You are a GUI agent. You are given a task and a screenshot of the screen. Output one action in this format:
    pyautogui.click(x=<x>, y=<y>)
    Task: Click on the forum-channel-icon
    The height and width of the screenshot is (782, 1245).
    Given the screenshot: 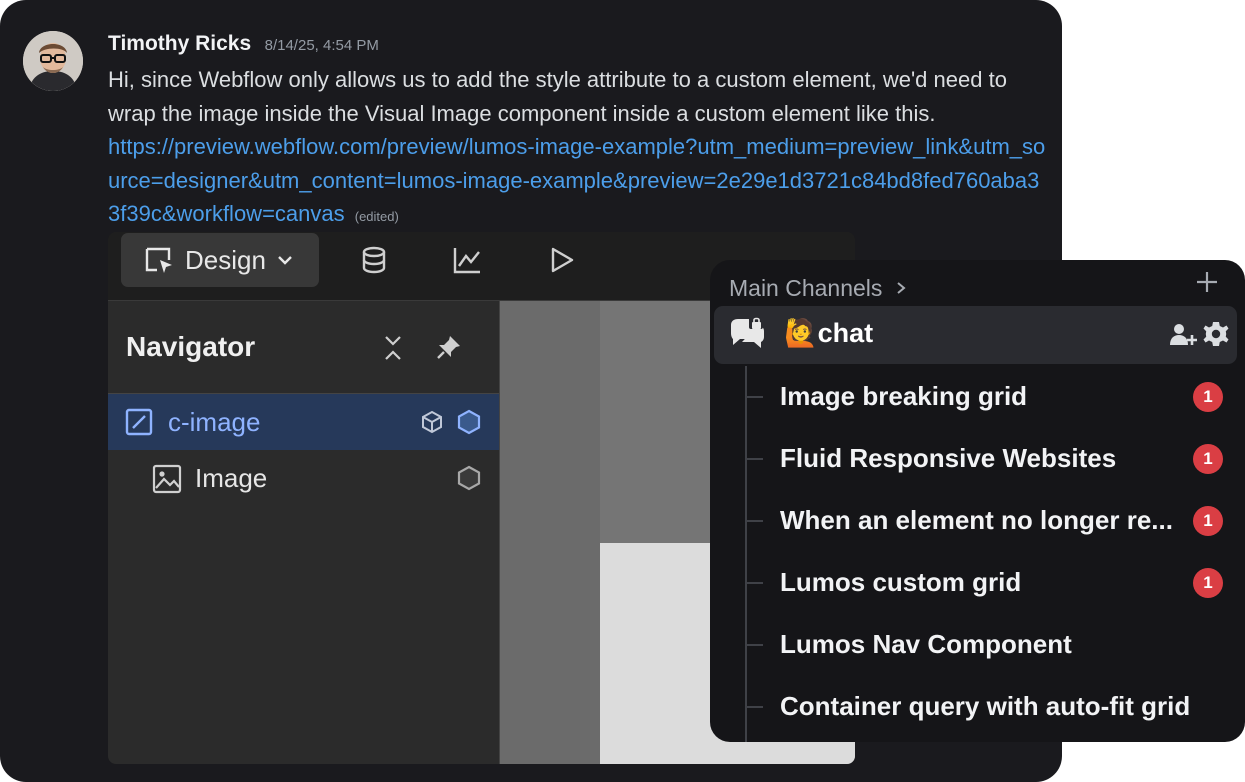 What is the action you would take?
    pyautogui.click(x=747, y=332)
    